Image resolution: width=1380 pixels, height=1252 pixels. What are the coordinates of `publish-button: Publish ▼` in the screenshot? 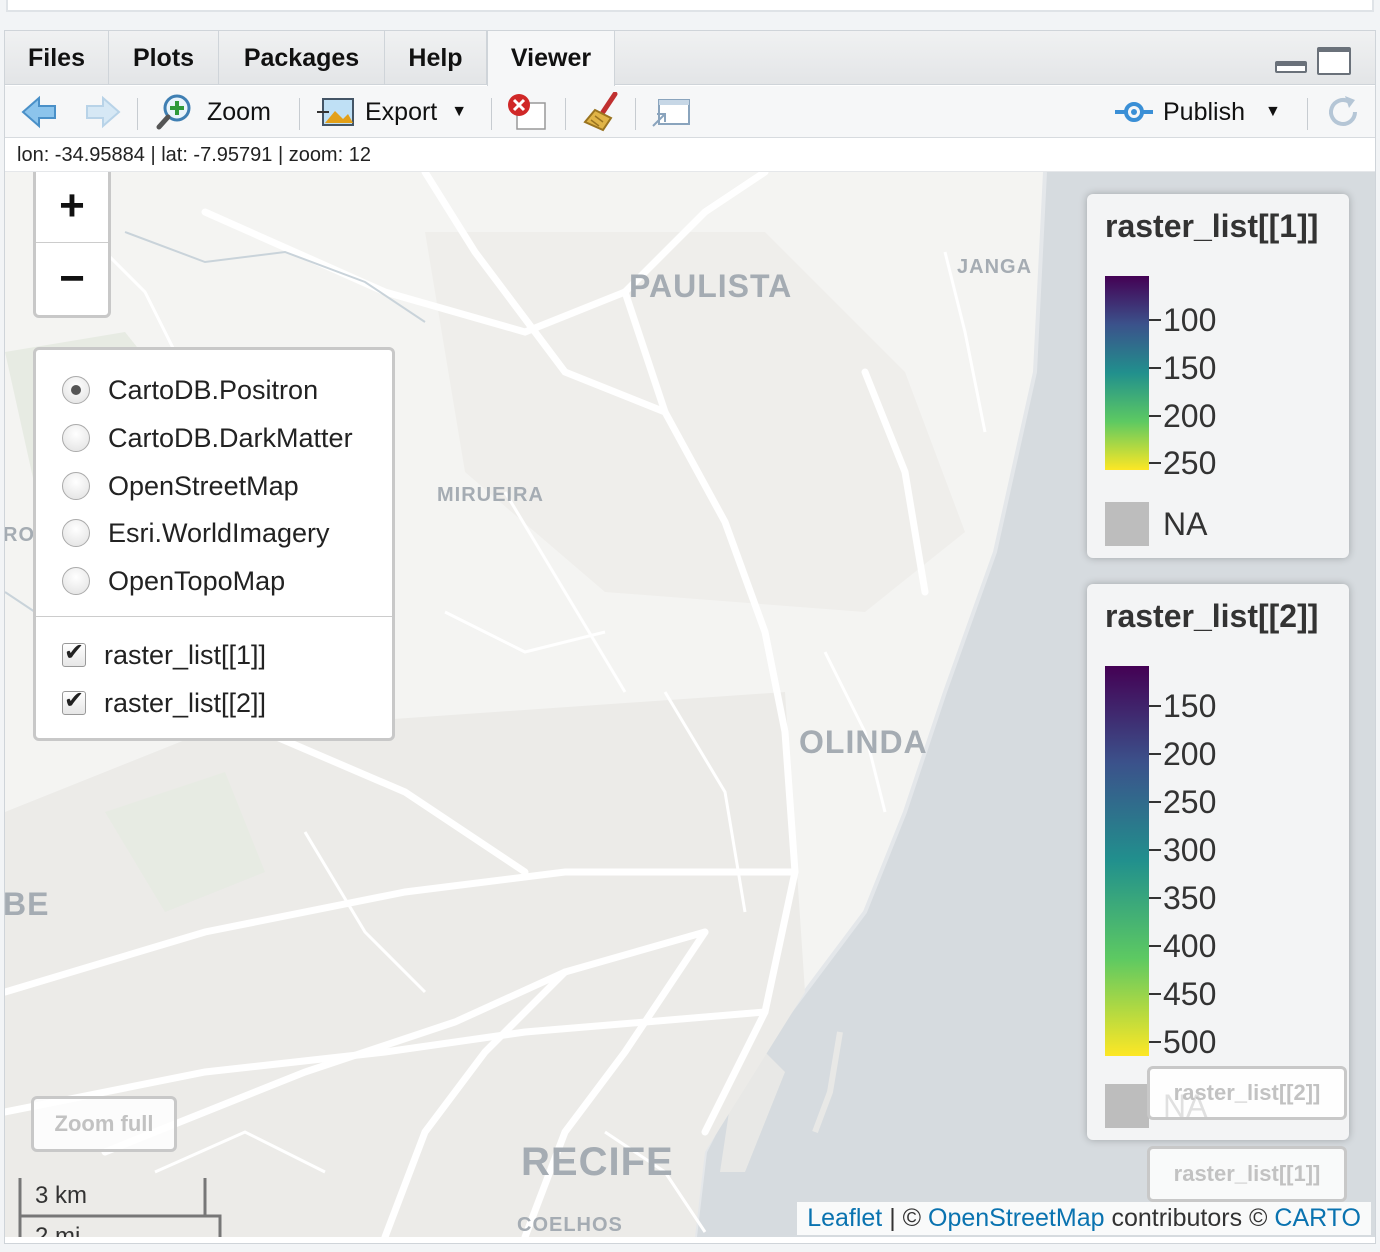 It's located at (1197, 112).